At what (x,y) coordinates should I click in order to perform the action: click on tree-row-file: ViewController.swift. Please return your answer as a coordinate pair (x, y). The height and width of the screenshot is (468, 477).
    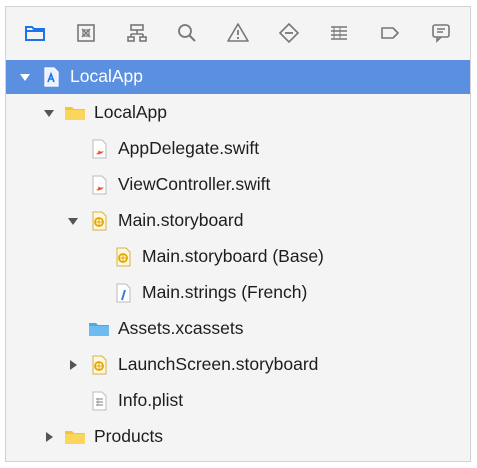
    Looking at the image, I should click on (238, 185).